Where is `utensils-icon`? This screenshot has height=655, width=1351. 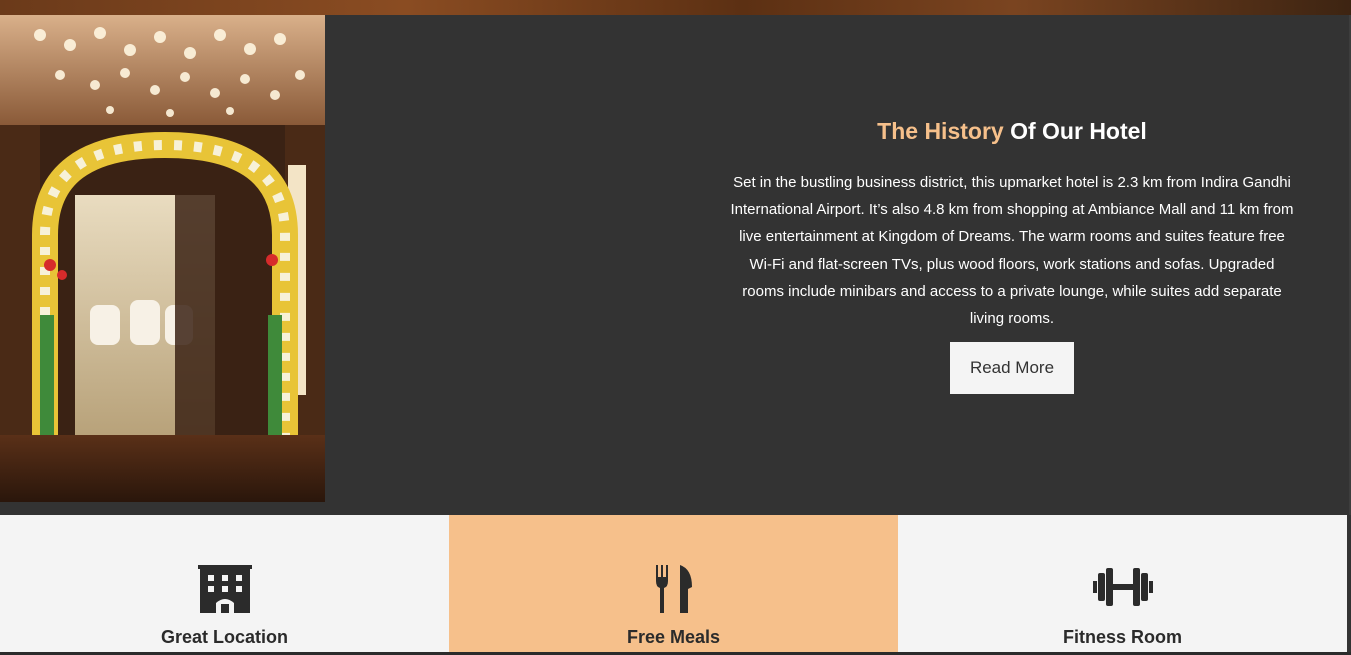 utensils-icon is located at coordinates (674, 591).